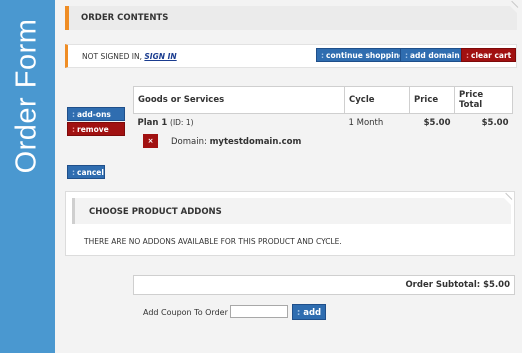  I want to click on column-price-total: Price Total, so click(483, 100).